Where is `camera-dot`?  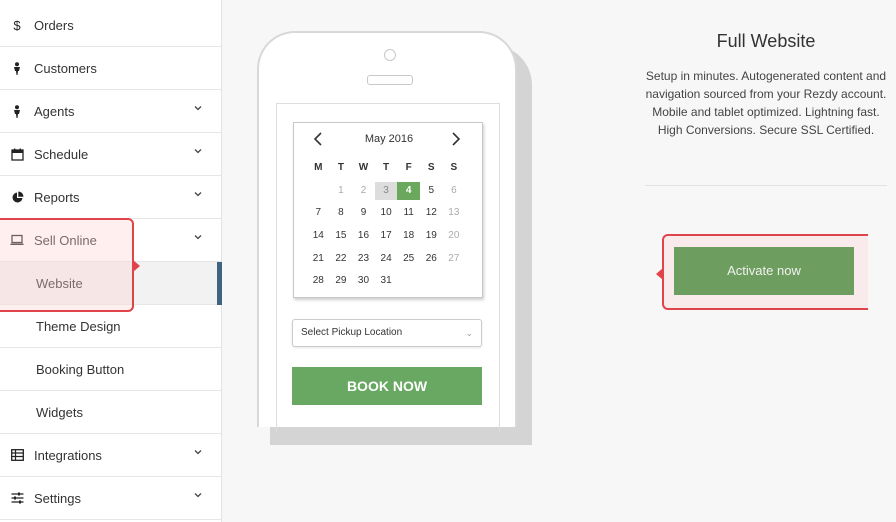 camera-dot is located at coordinates (390, 55).